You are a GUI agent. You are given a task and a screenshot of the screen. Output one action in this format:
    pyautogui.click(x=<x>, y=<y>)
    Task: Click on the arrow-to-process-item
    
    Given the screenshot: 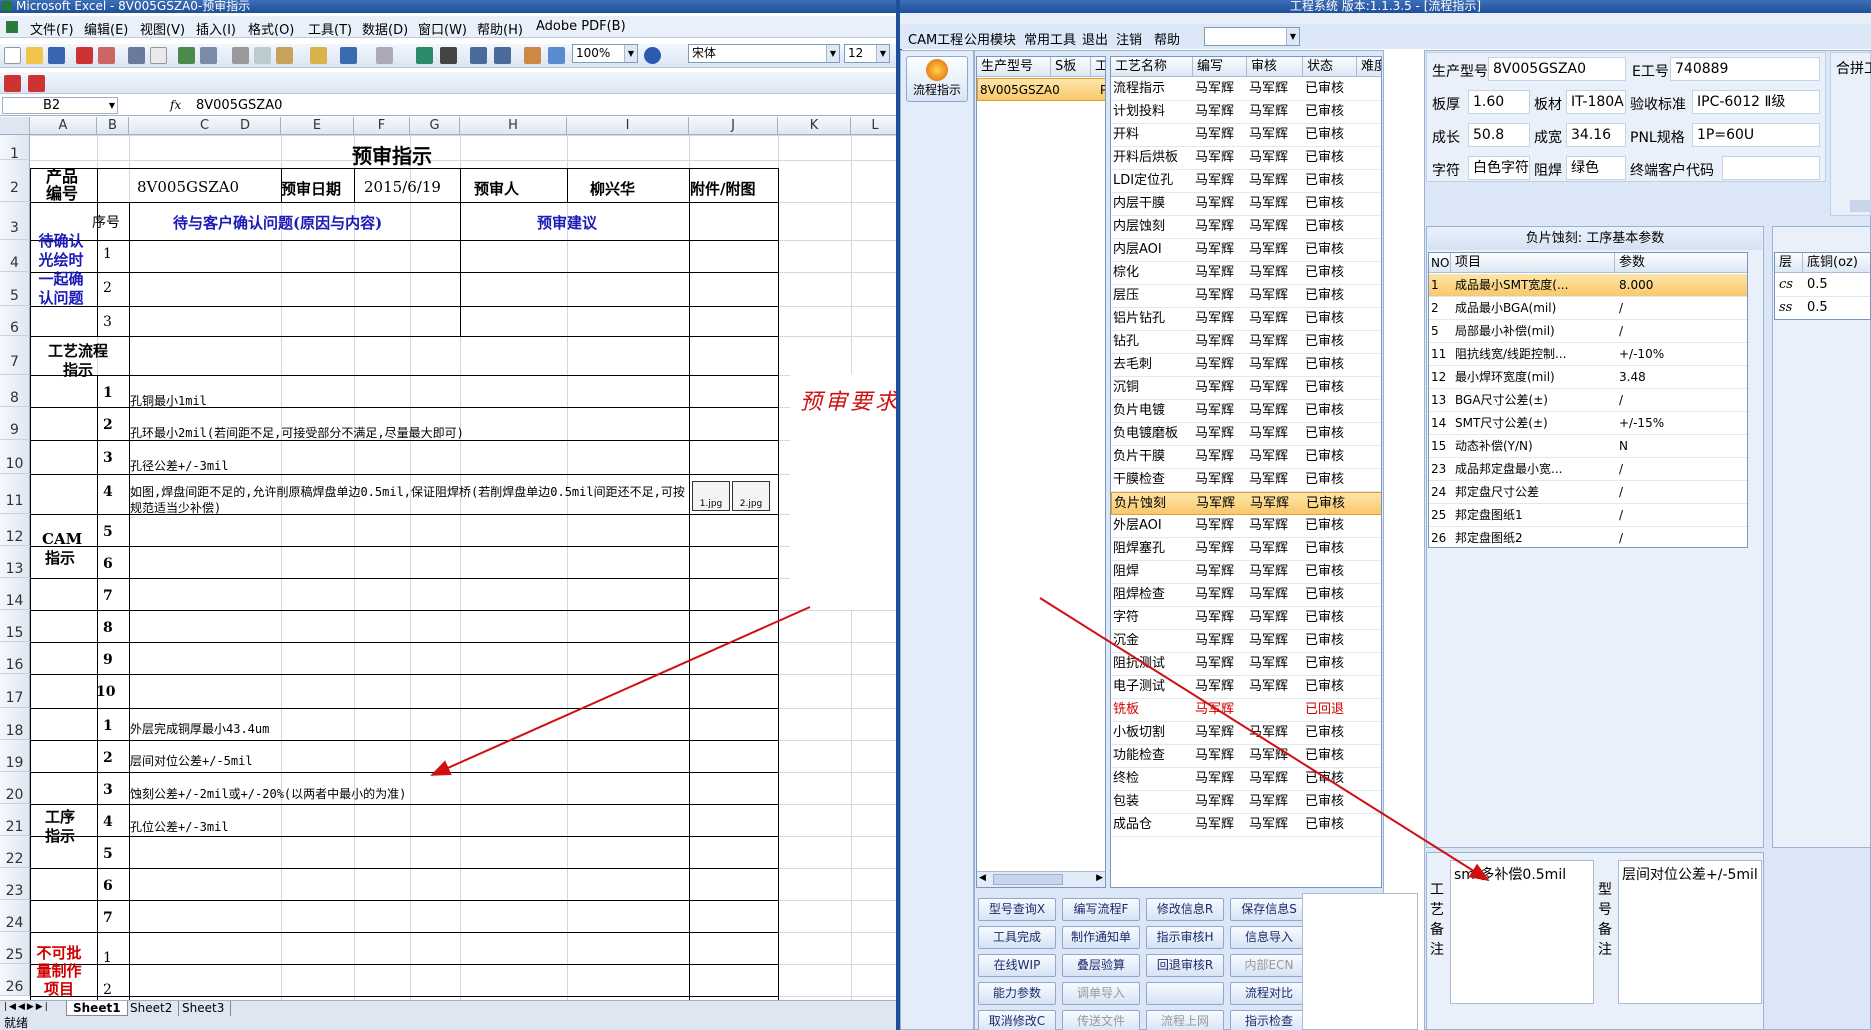 What is the action you would take?
    pyautogui.click(x=620, y=691)
    